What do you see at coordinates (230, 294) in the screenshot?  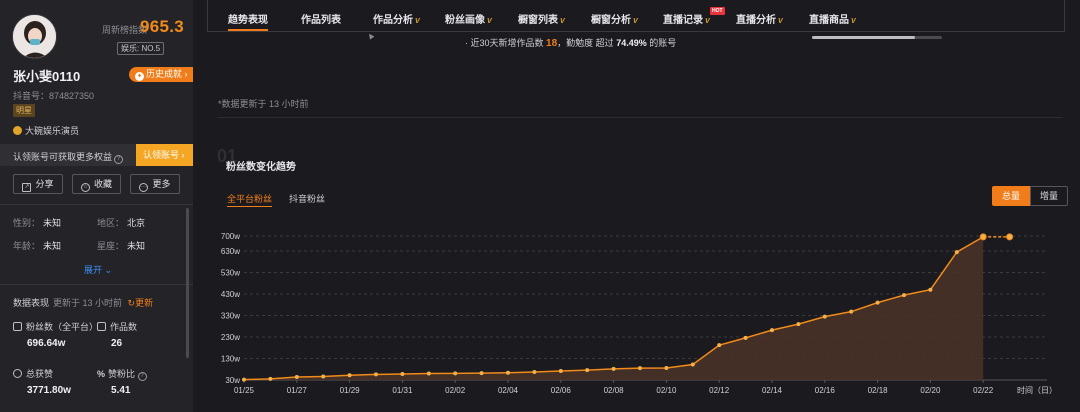 I see `y-tick-label: 430w` at bounding box center [230, 294].